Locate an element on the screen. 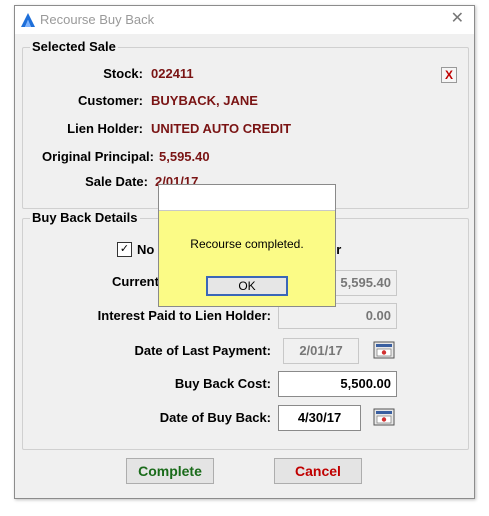  buy-back-cost-field: 5,500.00 is located at coordinates (337, 384).